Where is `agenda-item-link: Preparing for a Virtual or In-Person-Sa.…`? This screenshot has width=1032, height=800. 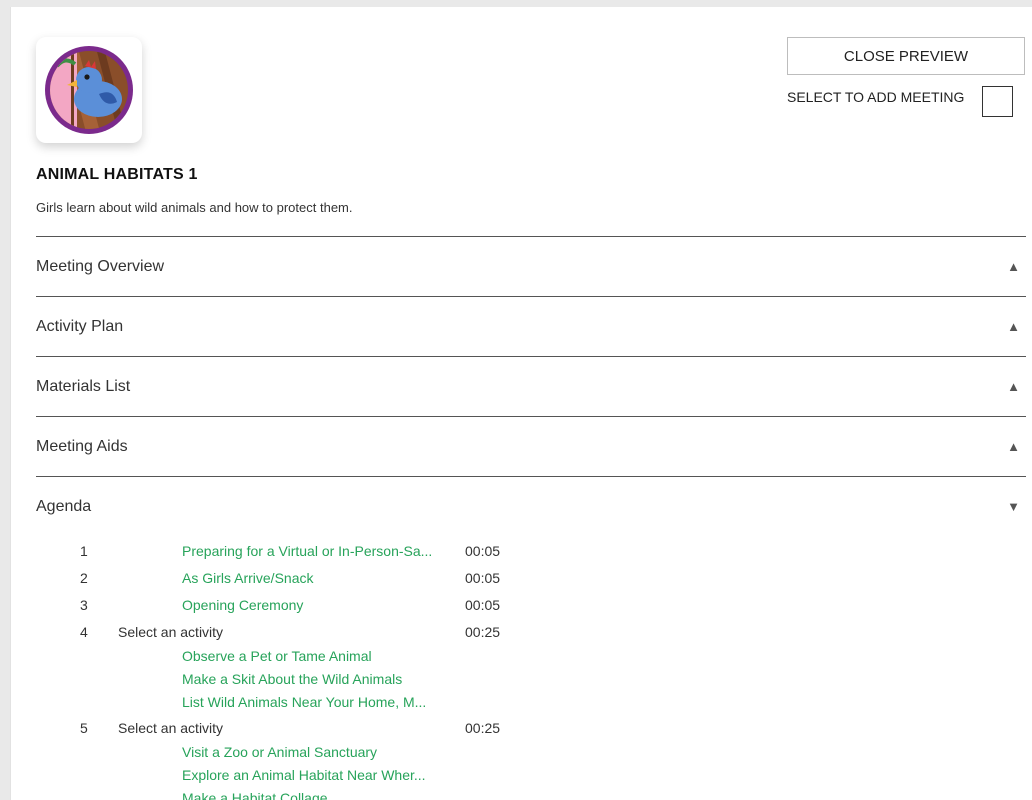
agenda-item-link: Preparing for a Virtual or In-Person-Sa.… is located at coordinates (307, 551).